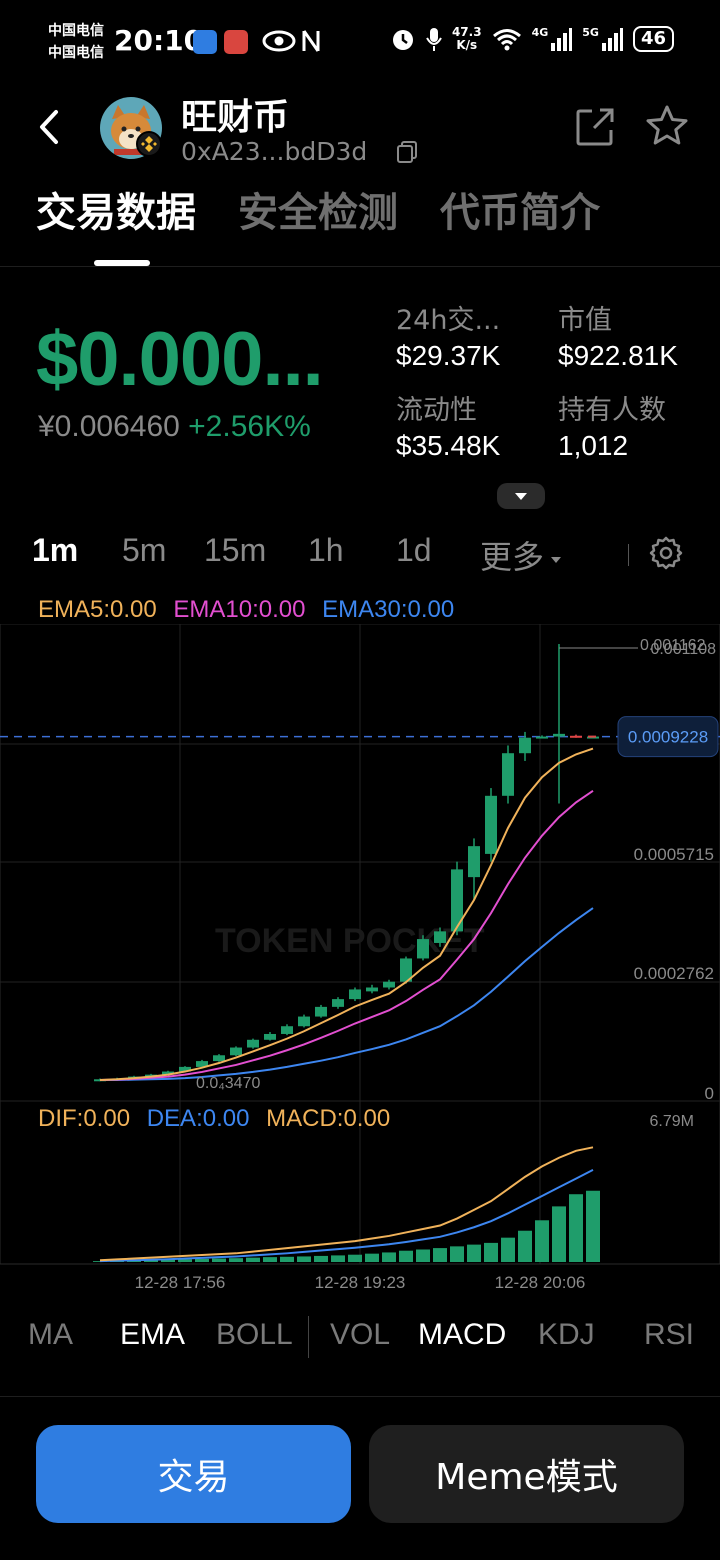  Describe the element at coordinates (522, 555) in the screenshot. I see `interval-more: 更多` at that location.